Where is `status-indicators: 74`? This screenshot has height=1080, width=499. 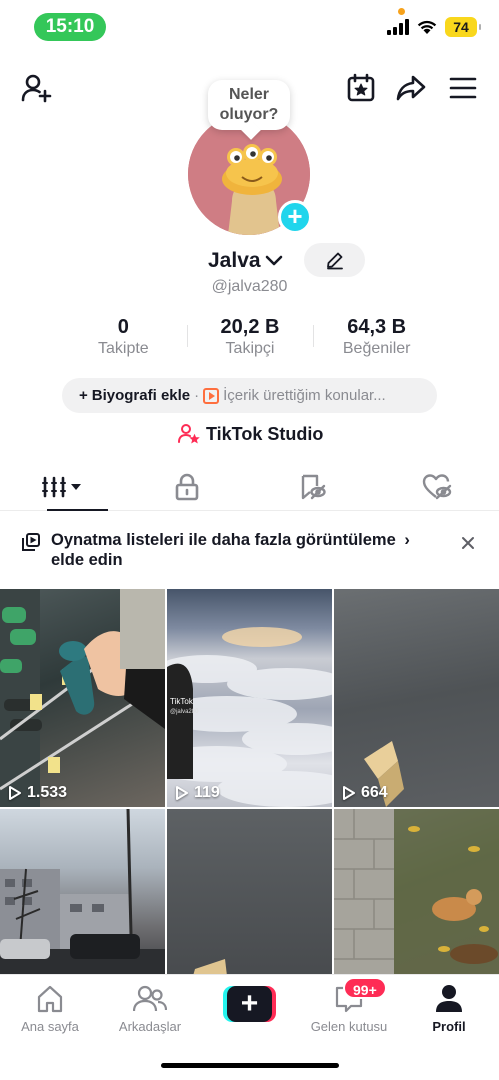 status-indicators: 74 is located at coordinates (434, 27).